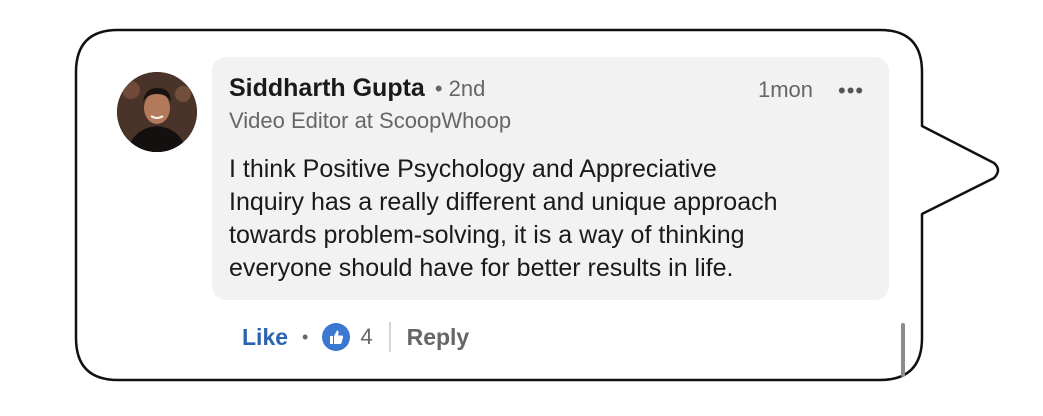  Describe the element at coordinates (265, 337) in the screenshot. I see `like-button: Like` at that location.